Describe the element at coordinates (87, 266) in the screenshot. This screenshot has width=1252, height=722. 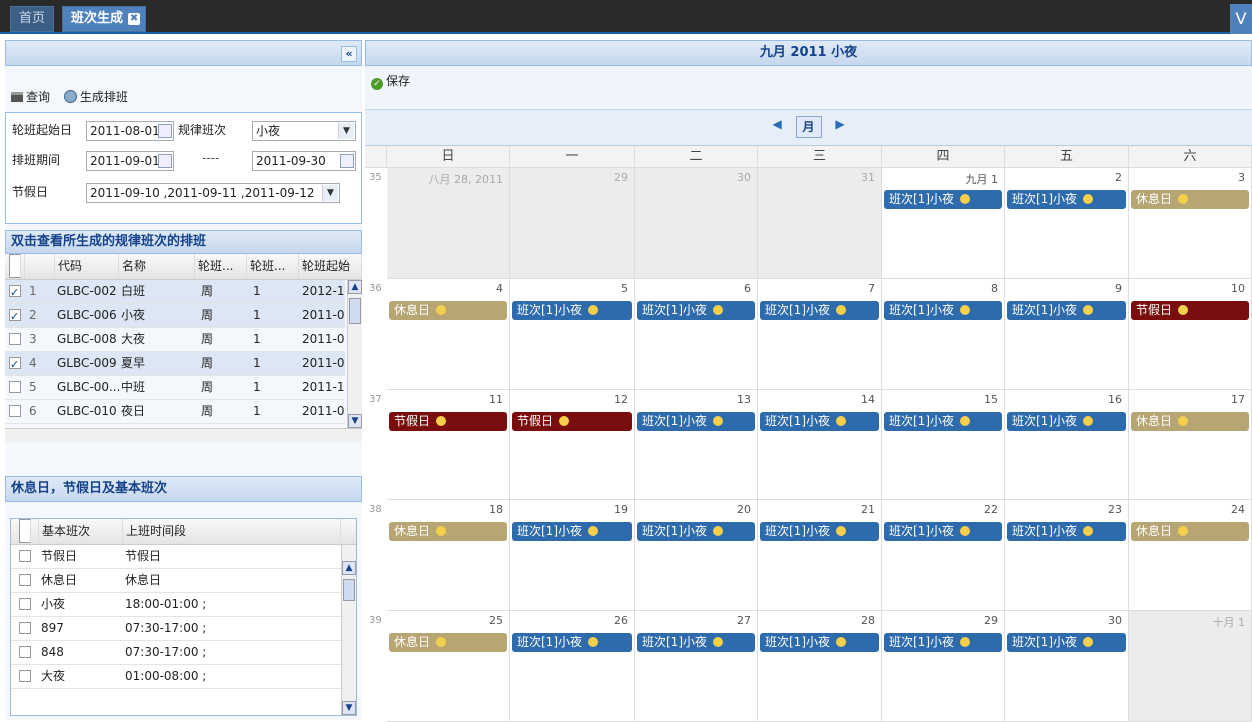
I see `col-code-header: 代码` at that location.